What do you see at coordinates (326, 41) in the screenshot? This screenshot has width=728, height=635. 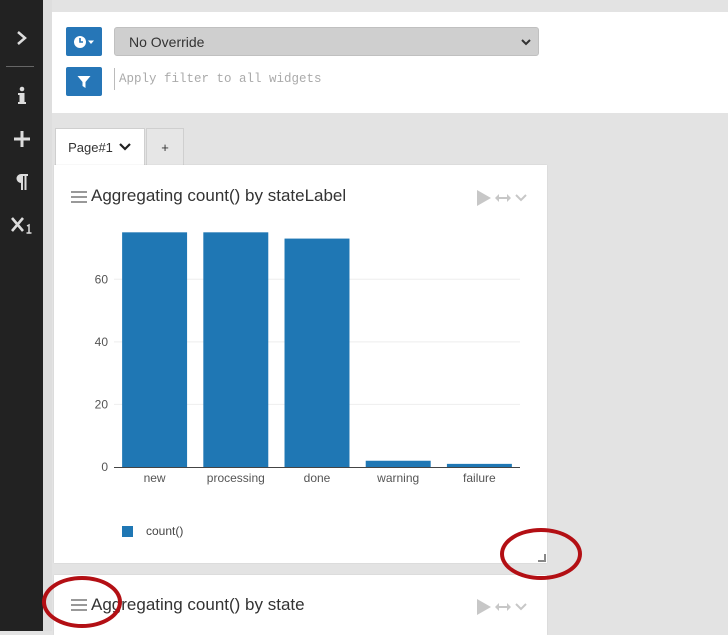 I see `time-override-select: No Override` at bounding box center [326, 41].